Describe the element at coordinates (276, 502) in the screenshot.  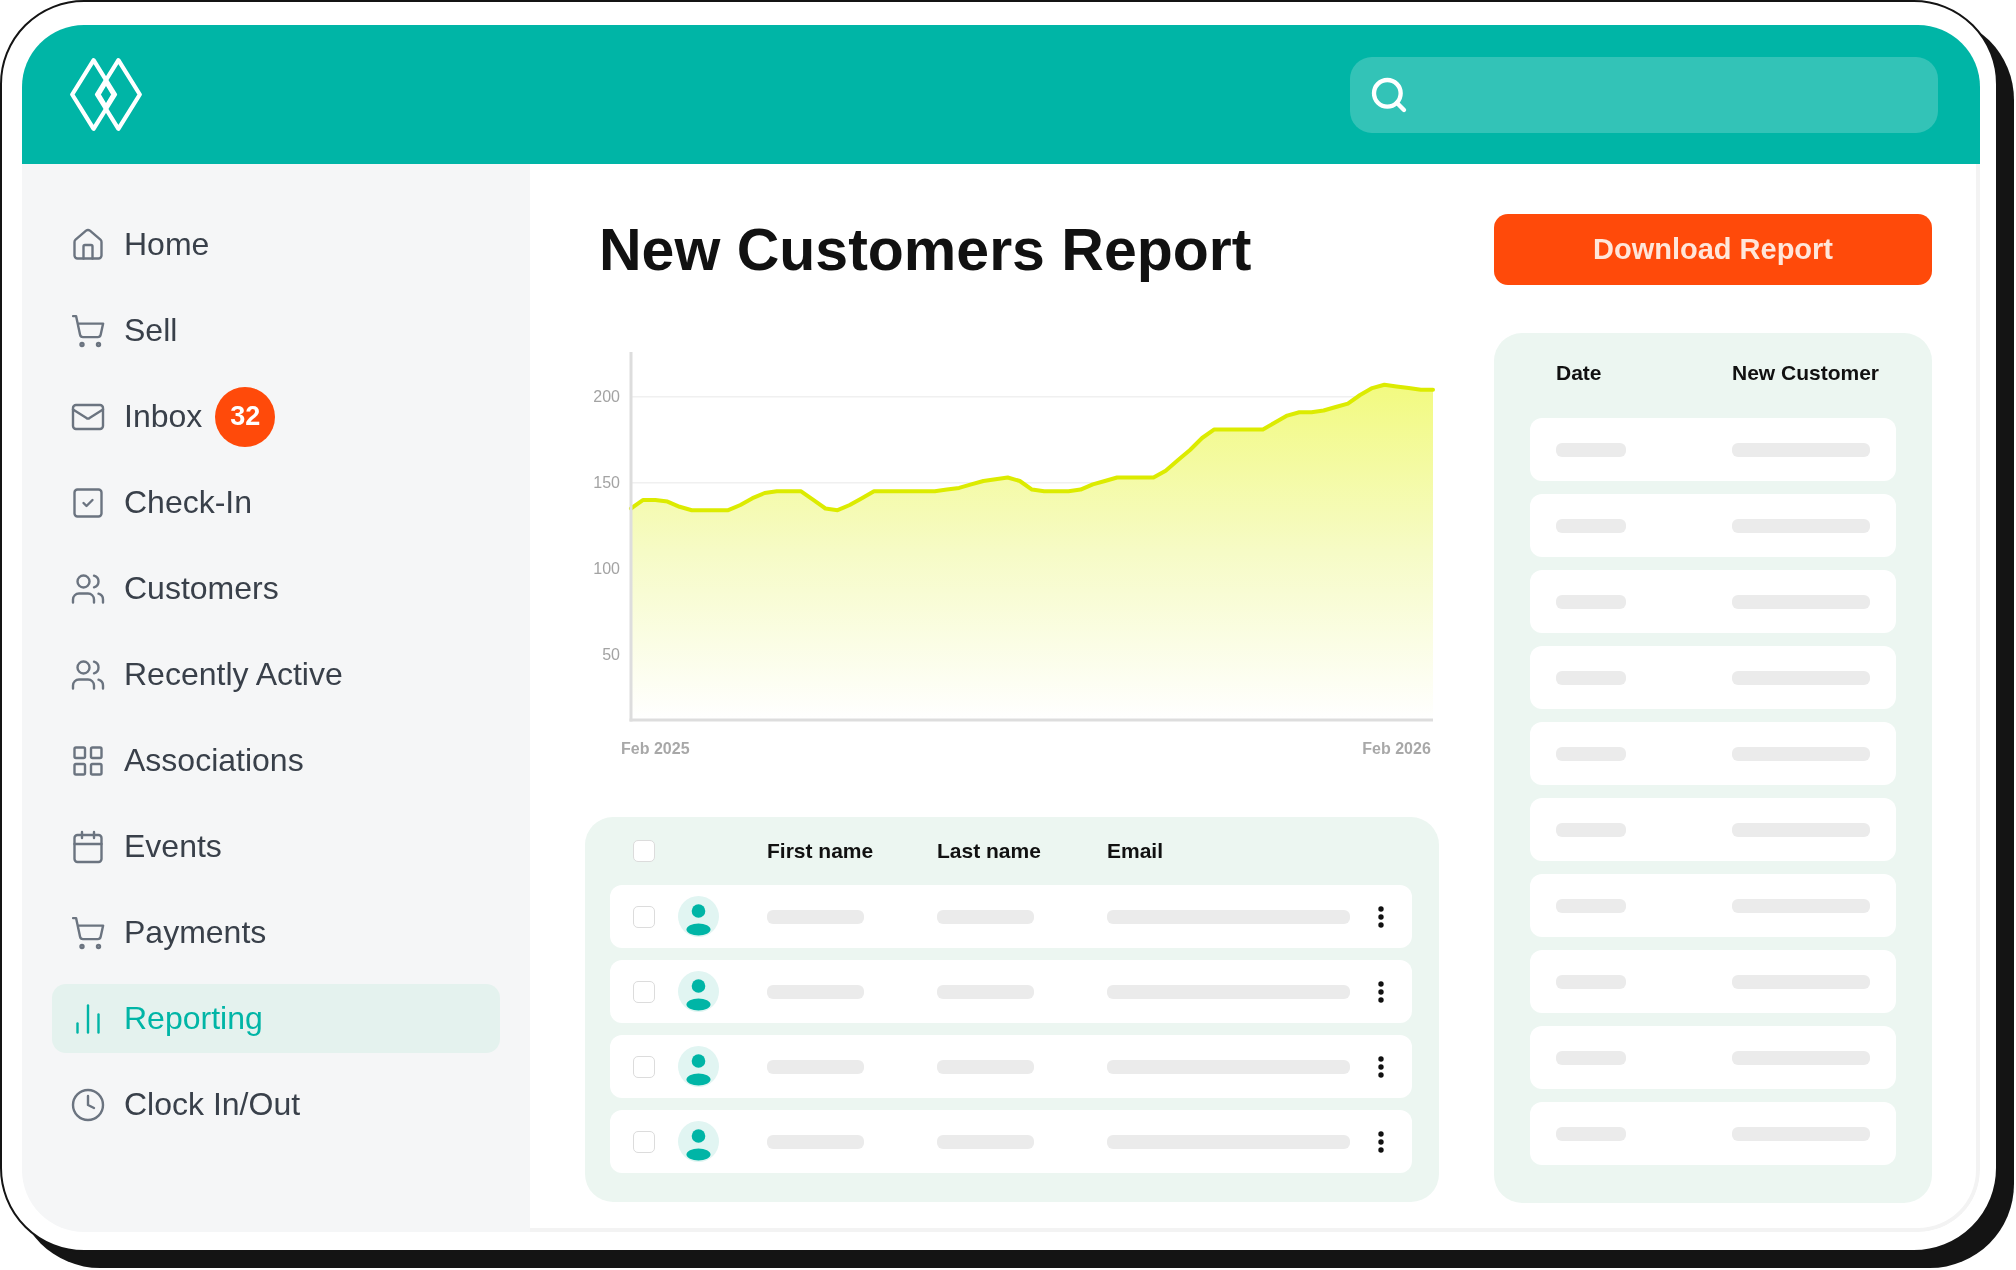
I see `nav-item: Check-In` at that location.